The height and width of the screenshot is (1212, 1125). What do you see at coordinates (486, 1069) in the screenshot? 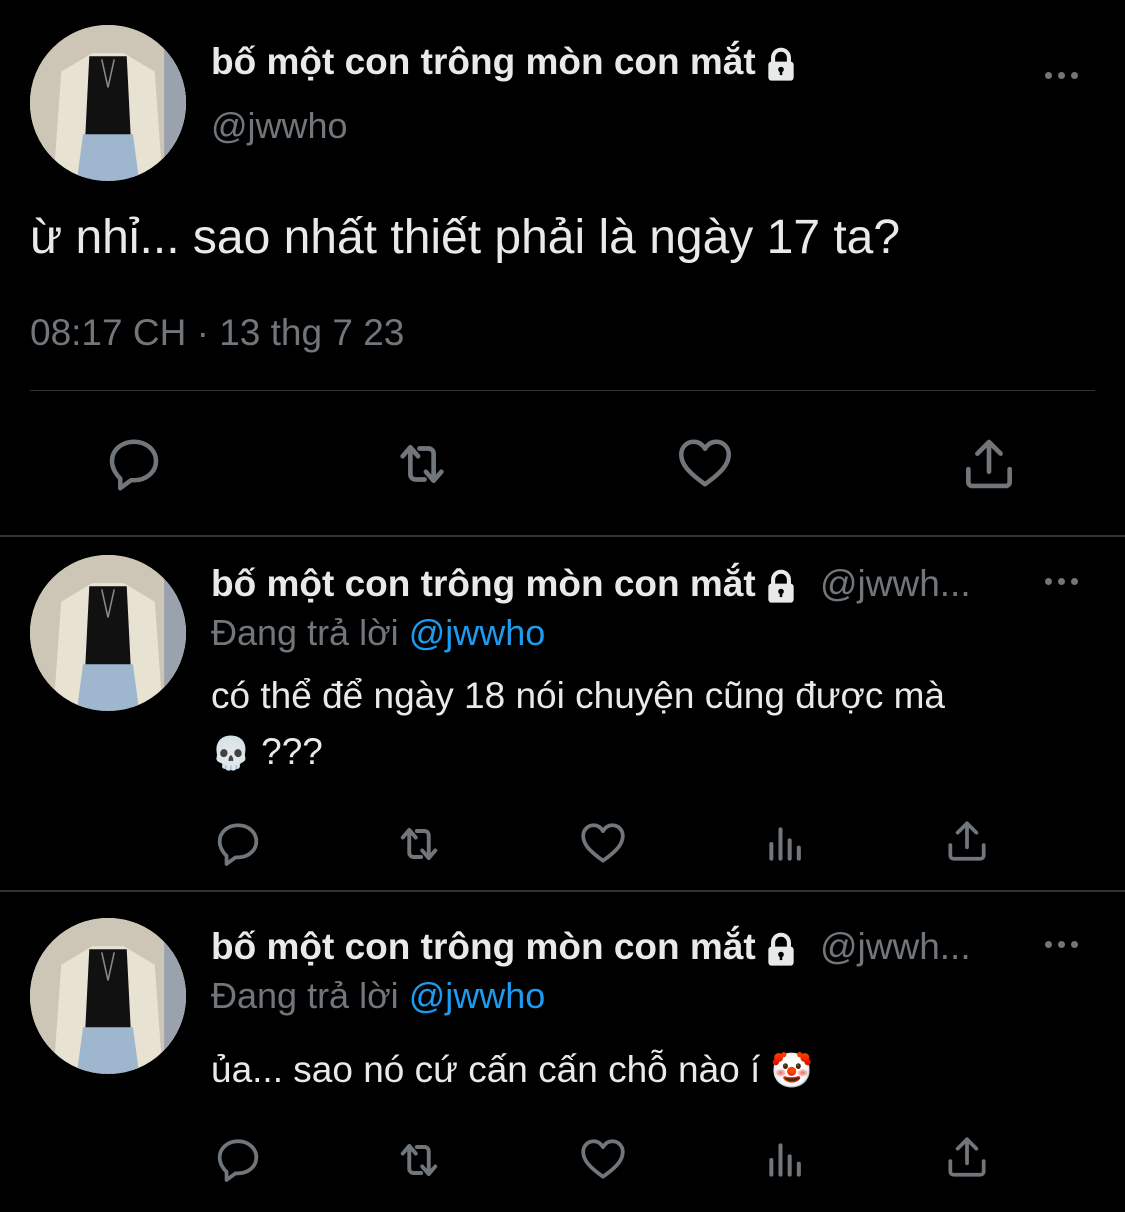
I see `reply-text-line1: ủa... sao nó cứ cấn cấn chỗ nào í` at bounding box center [486, 1069].